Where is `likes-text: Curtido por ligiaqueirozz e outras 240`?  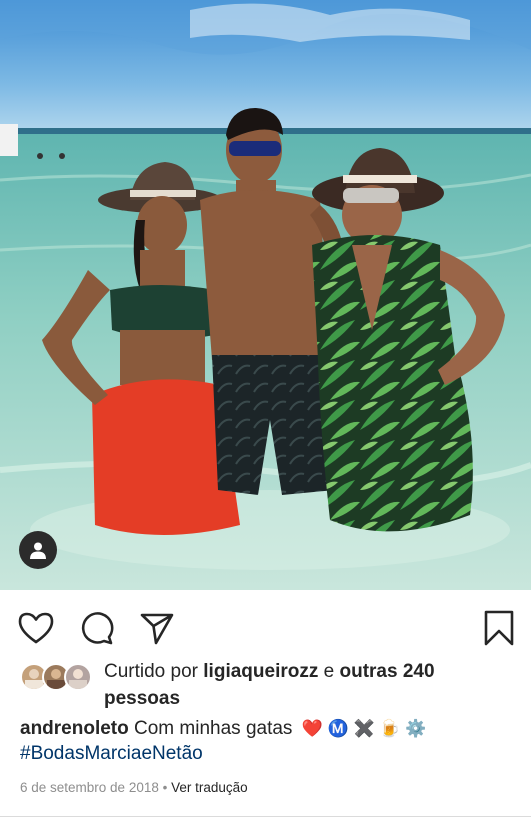
likes-text: Curtido por ligiaqueirozz e outras 240 is located at coordinates (309, 672).